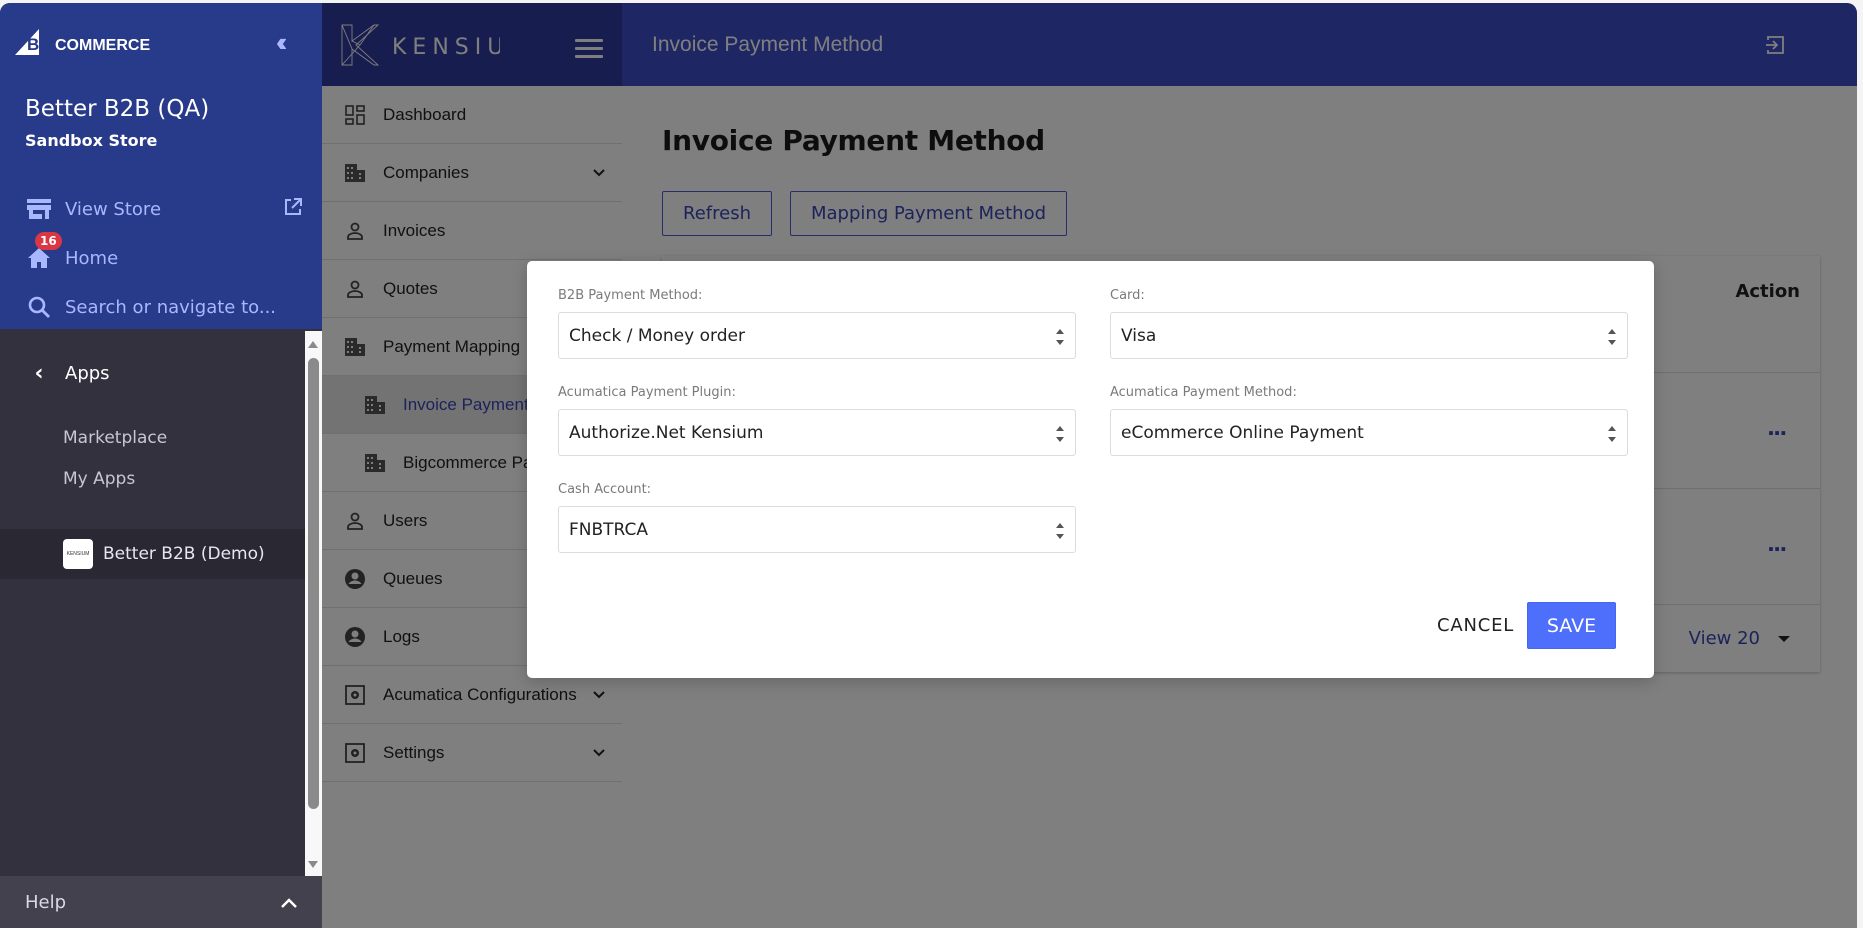 The width and height of the screenshot is (1863, 928). Describe the element at coordinates (647, 392) in the screenshot. I see `acumatica-payment-plugin-label: Acumatica Payment Plugin:` at that location.